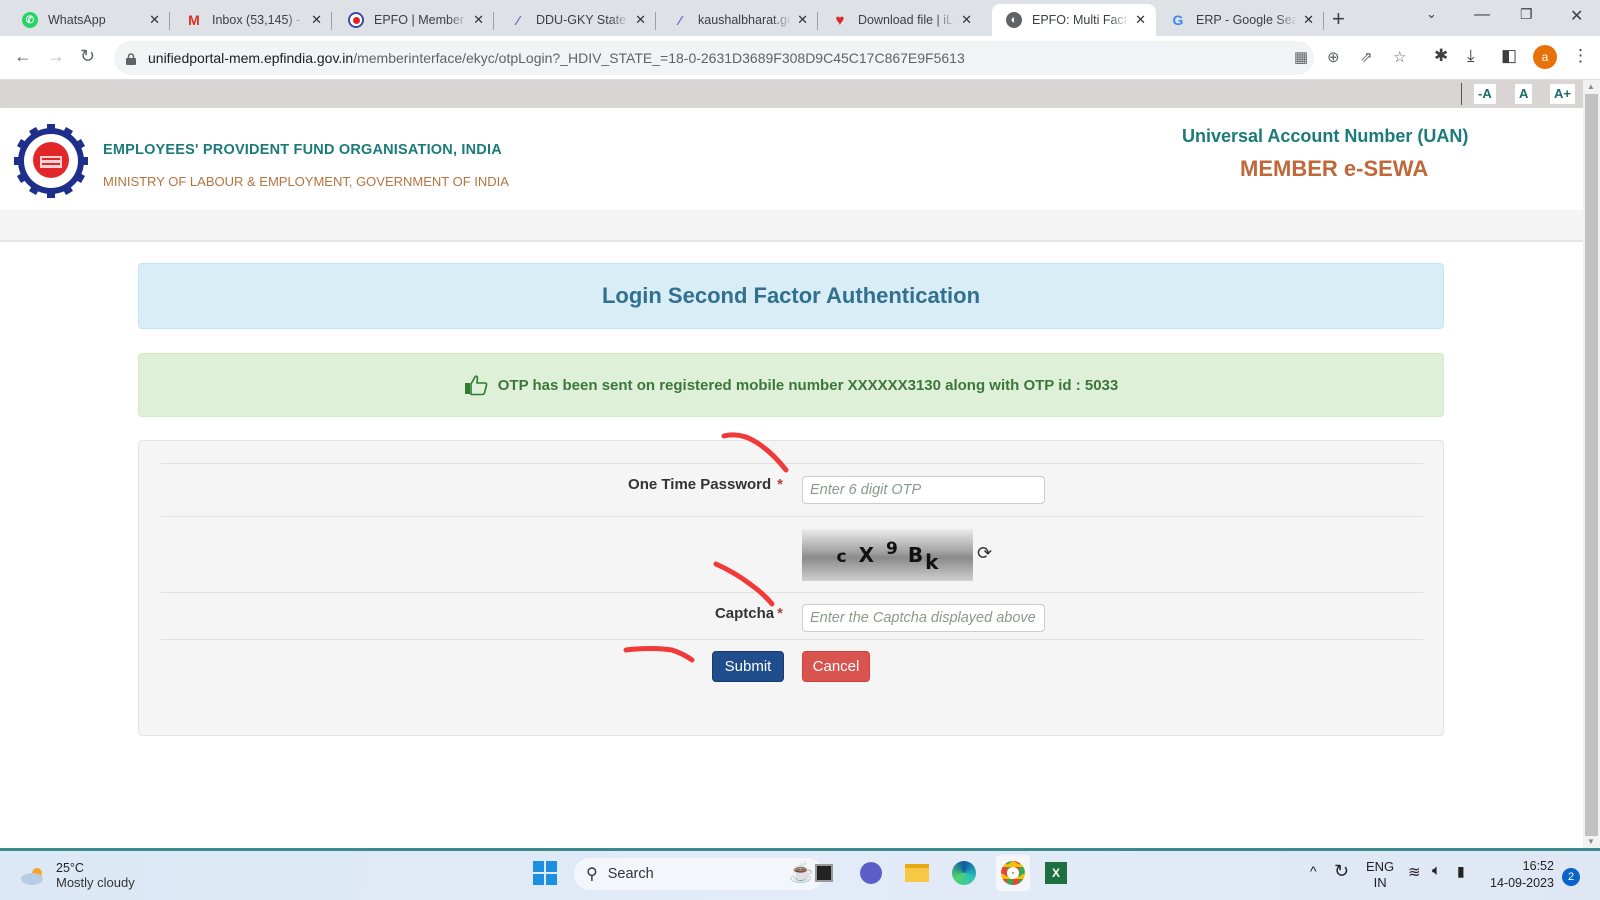 This screenshot has width=1600, height=900. I want to click on forward-arrow-icon: →, so click(56, 56).